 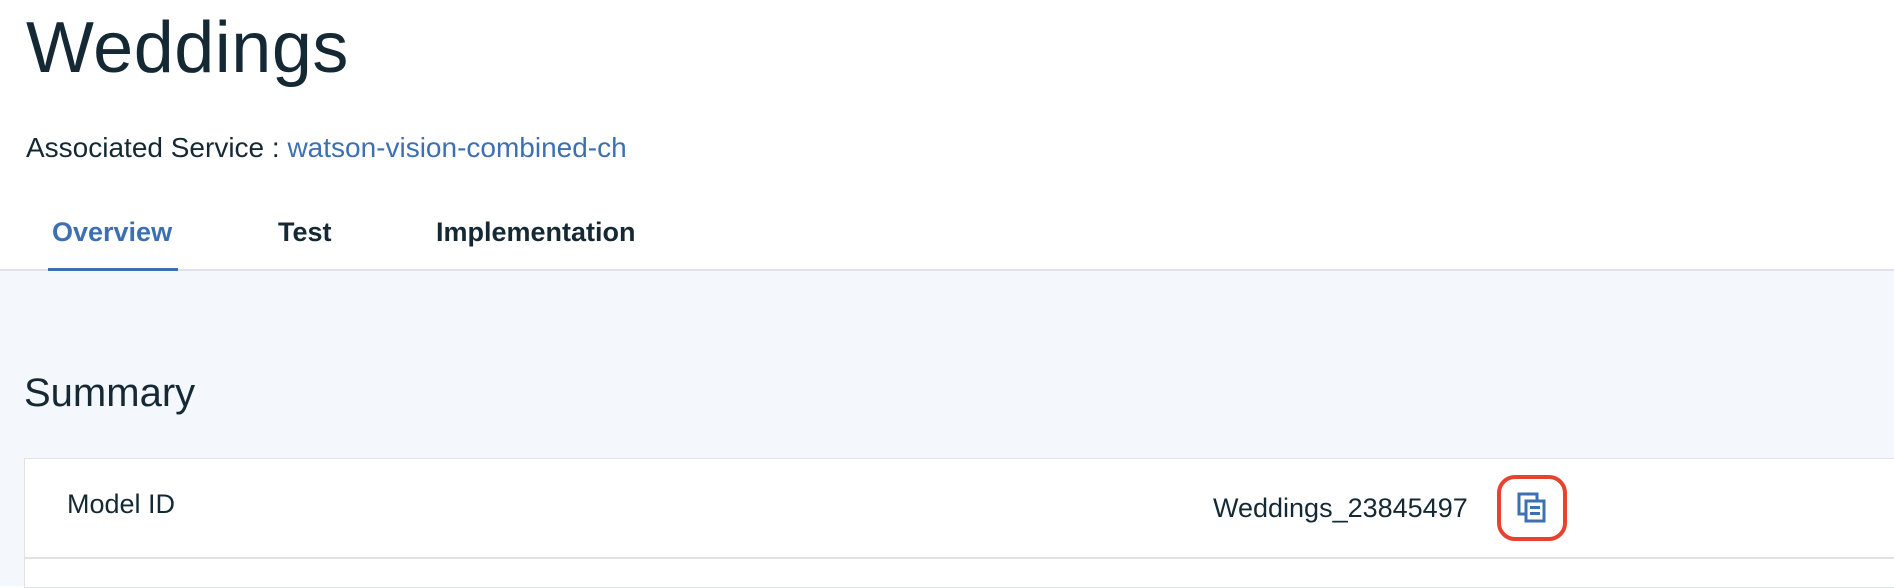 What do you see at coordinates (110, 393) in the screenshot?
I see `summary-title: Summary` at bounding box center [110, 393].